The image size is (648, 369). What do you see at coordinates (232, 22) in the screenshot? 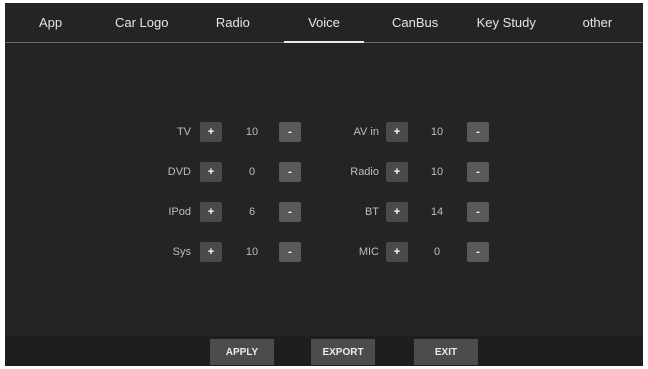
I see `tab-radio: Radio` at bounding box center [232, 22].